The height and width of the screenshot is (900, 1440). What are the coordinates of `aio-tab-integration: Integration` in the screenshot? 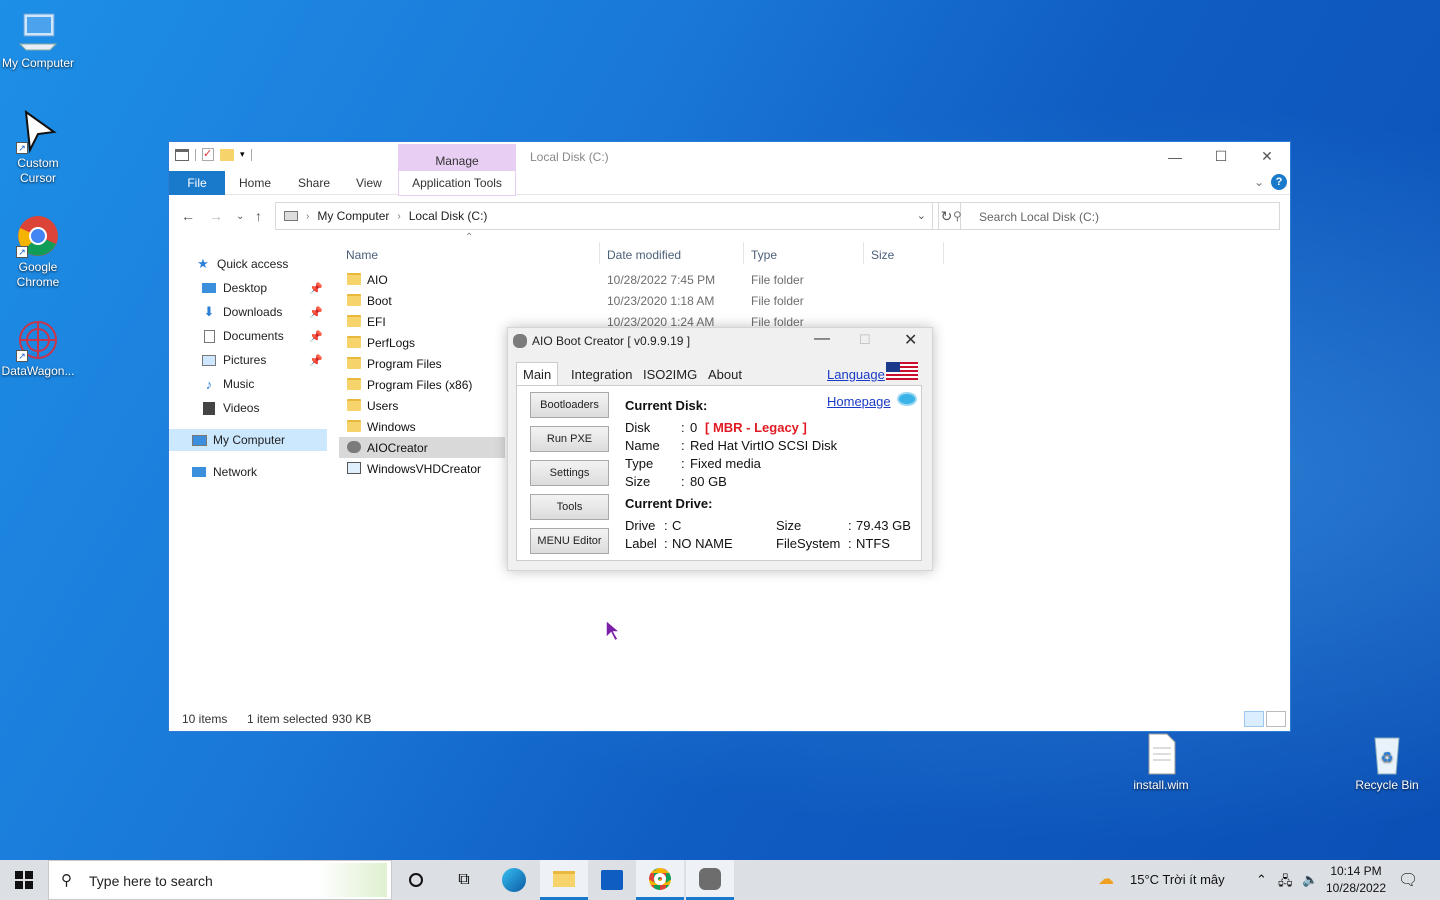 It's located at (601, 374).